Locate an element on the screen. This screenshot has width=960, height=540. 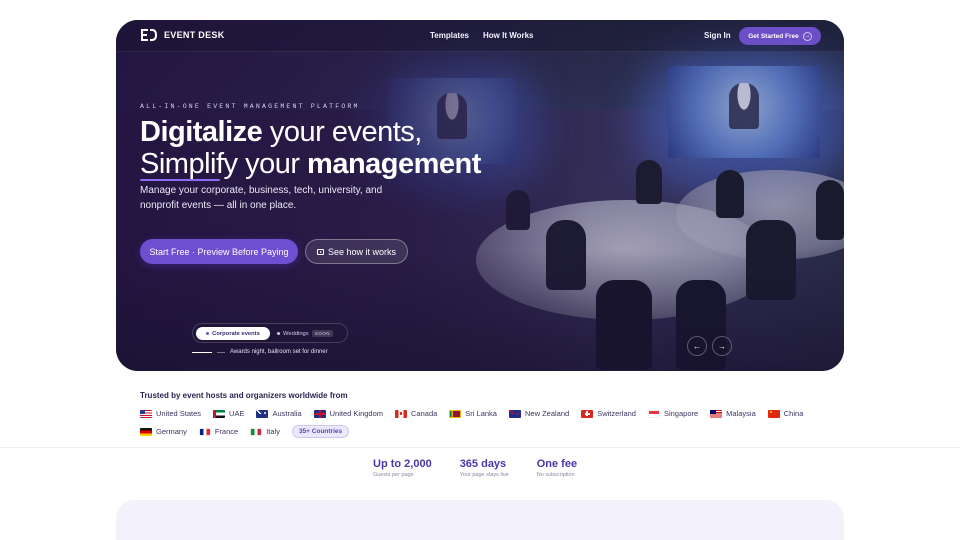
headline-your: your is located at coordinates (272, 164).